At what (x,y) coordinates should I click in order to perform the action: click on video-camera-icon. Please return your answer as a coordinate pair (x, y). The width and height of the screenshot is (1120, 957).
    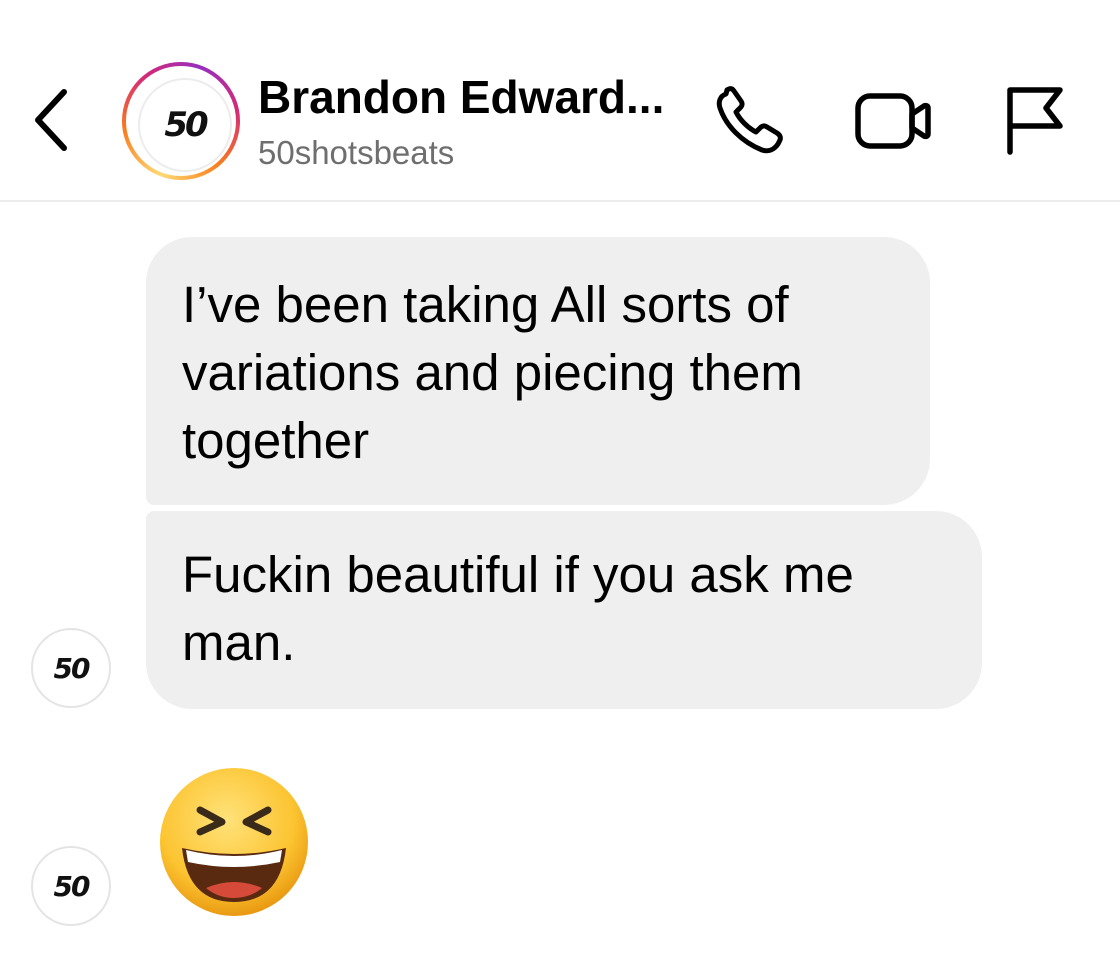
    Looking at the image, I should click on (893, 121).